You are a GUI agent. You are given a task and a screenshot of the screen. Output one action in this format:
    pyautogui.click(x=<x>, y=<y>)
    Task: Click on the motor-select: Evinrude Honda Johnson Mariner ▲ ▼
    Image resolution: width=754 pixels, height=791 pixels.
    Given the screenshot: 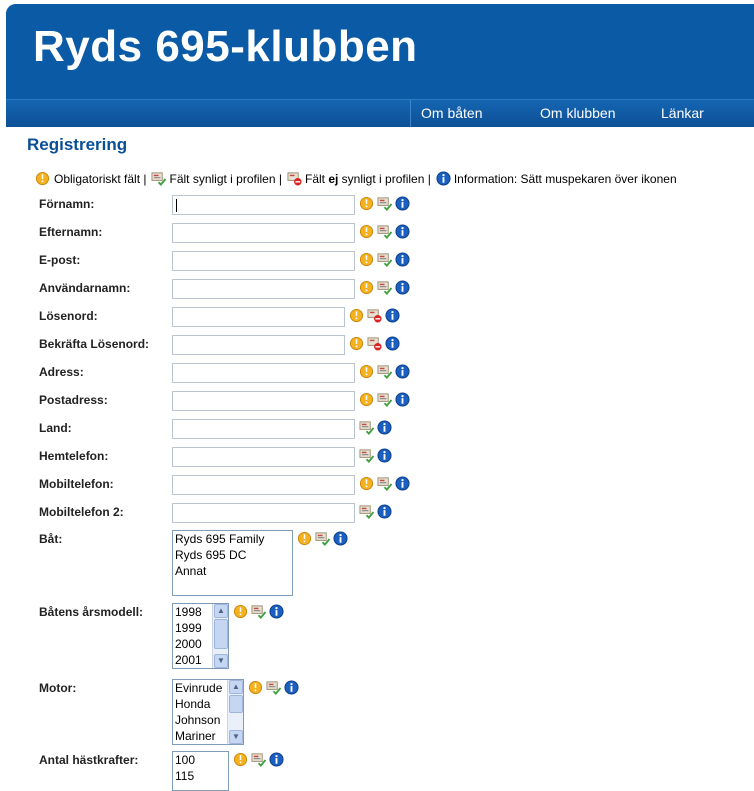 What is the action you would take?
    pyautogui.click(x=208, y=712)
    